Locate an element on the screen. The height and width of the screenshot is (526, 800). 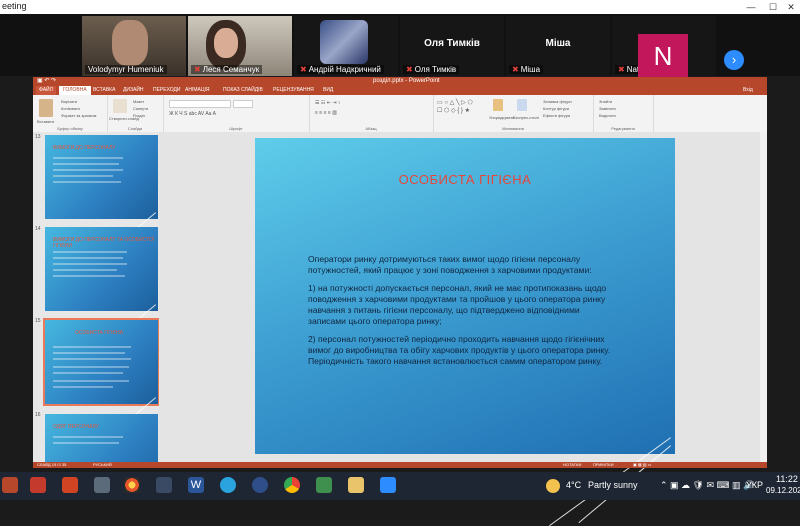
font-size-input is located at coordinates (243, 104).